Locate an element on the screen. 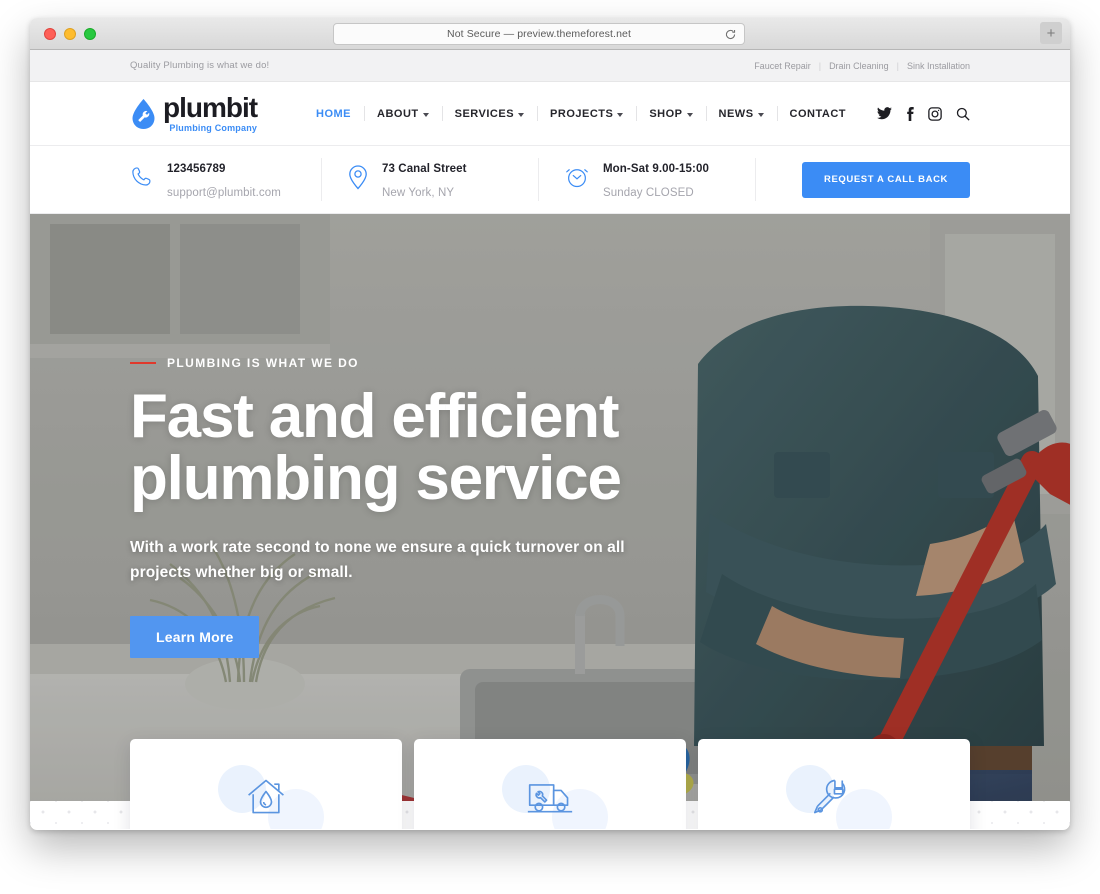 The height and width of the screenshot is (894, 1100). nav-label: HOME is located at coordinates (333, 113).